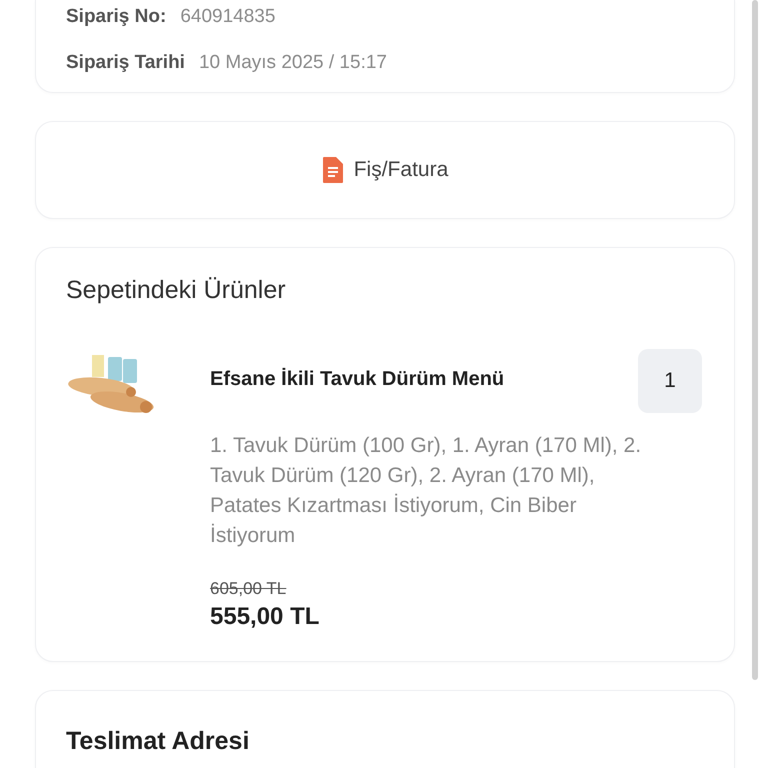 The width and height of the screenshot is (768, 768). Describe the element at coordinates (357, 379) in the screenshot. I see `product-name: Efsane İkili Tavuk Dürüm Menü` at that location.